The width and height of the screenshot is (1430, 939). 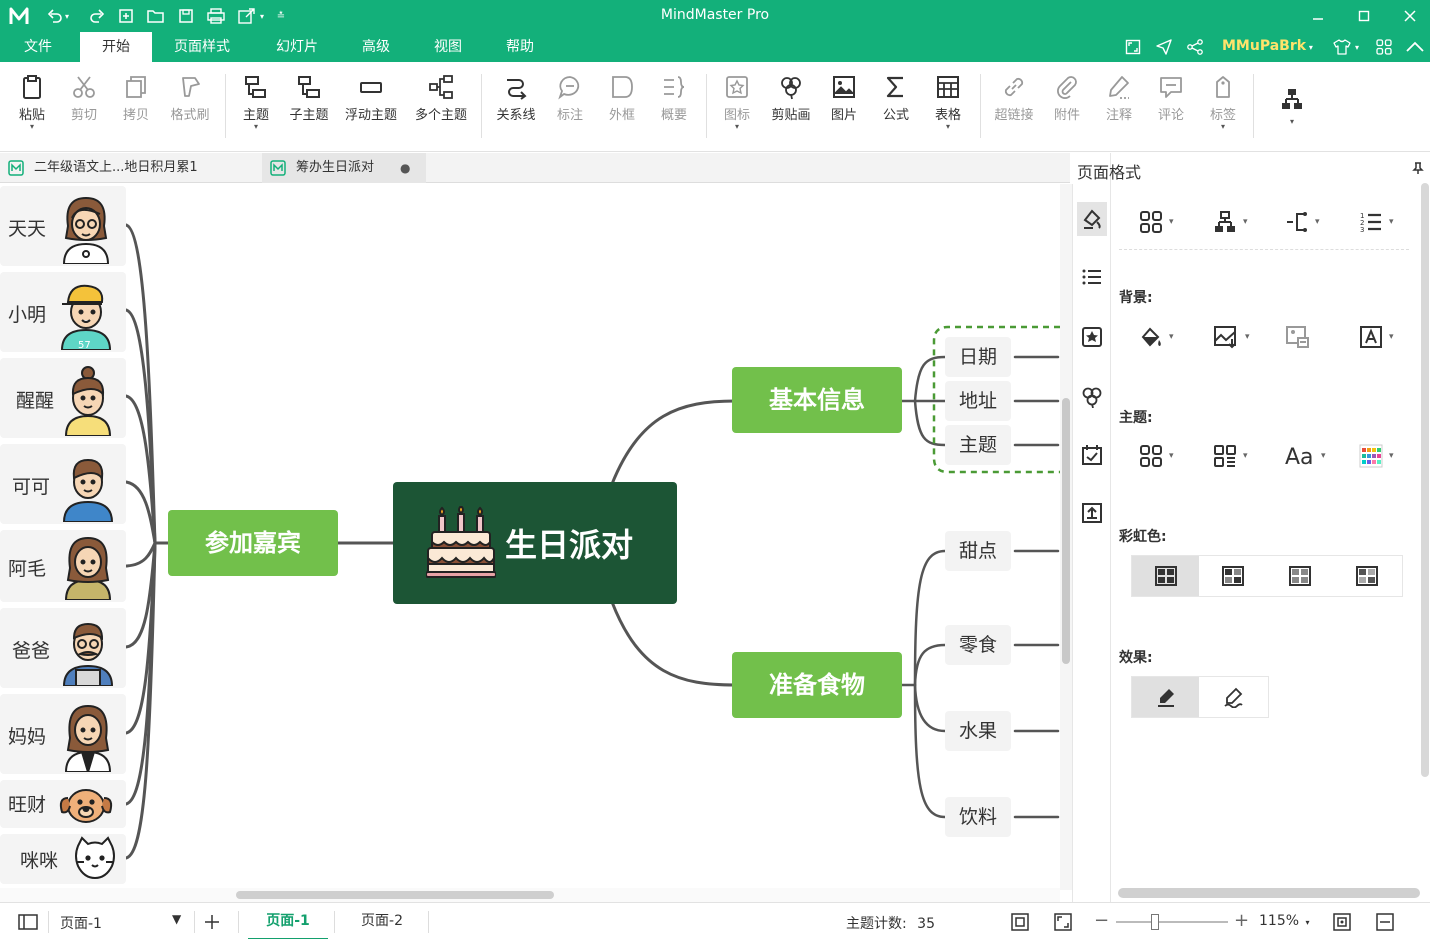 I want to click on maximize-icon, so click(x=1364, y=16).